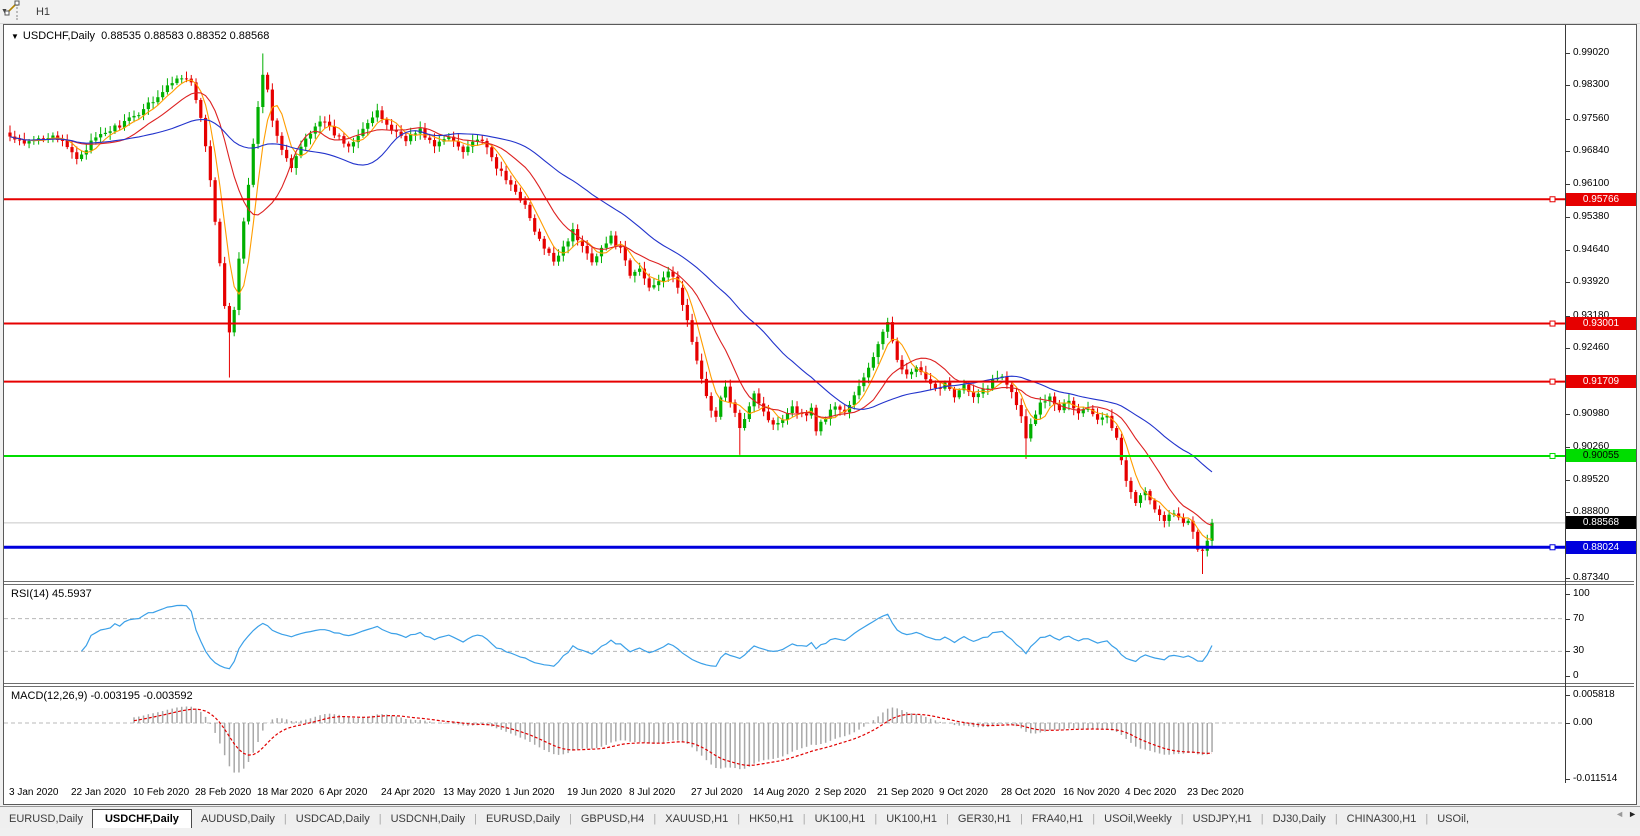  I want to click on chart-tab-audusd-daily: AUDUSD,Daily, so click(238, 819).